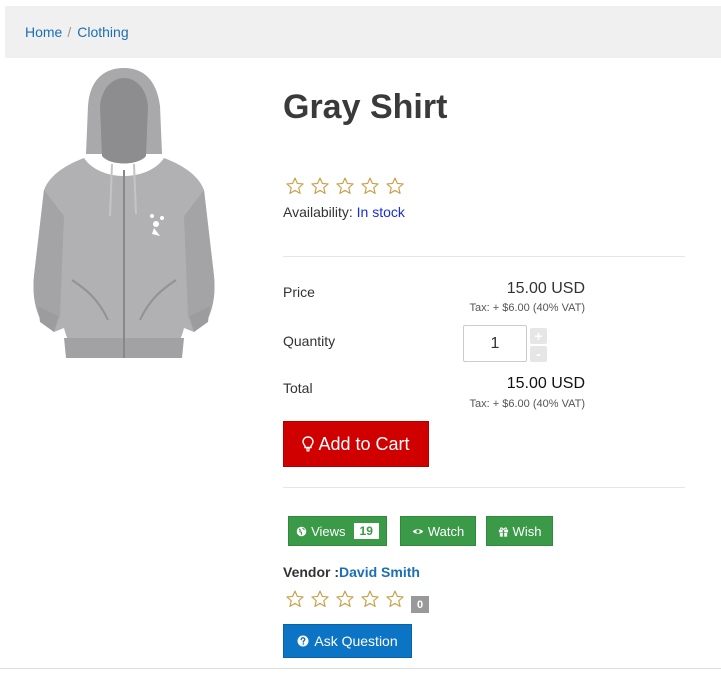  I want to click on add-to-cart-label: Add to Cart, so click(364, 443).